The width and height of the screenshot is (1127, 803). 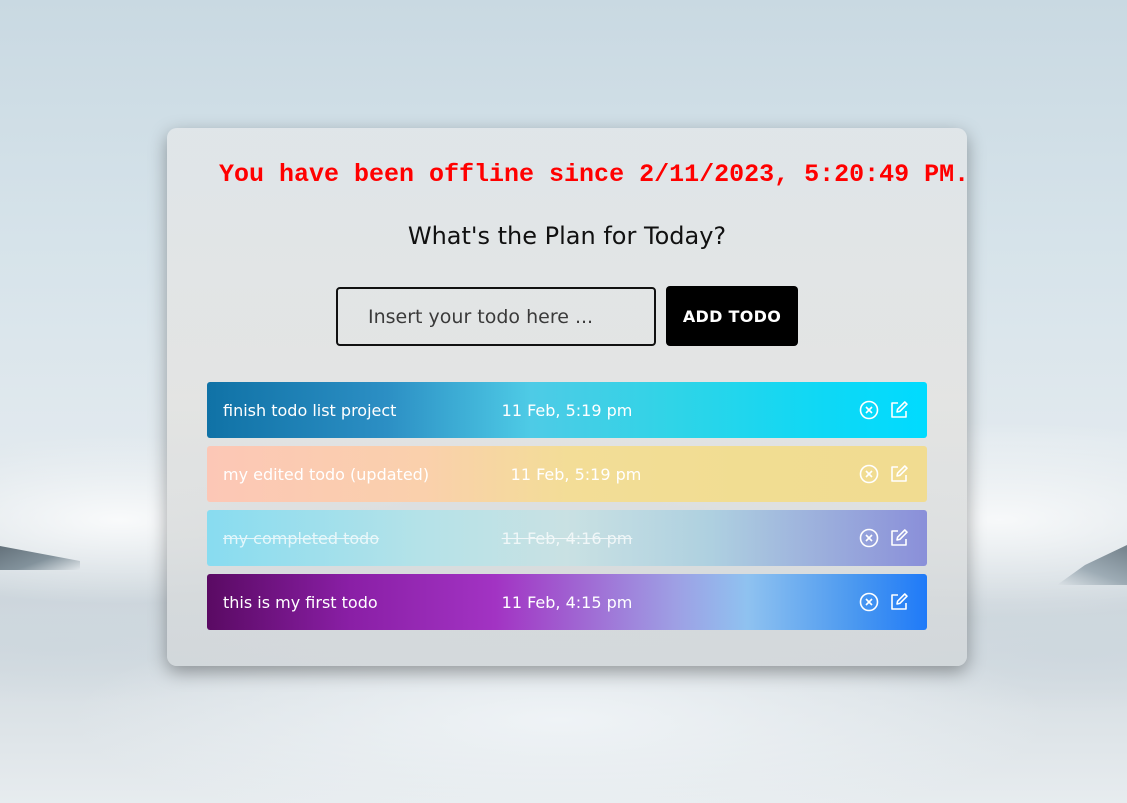 I want to click on todo-item-completed: my completed todo 11 Feb, 4:16 pm, so click(x=567, y=538).